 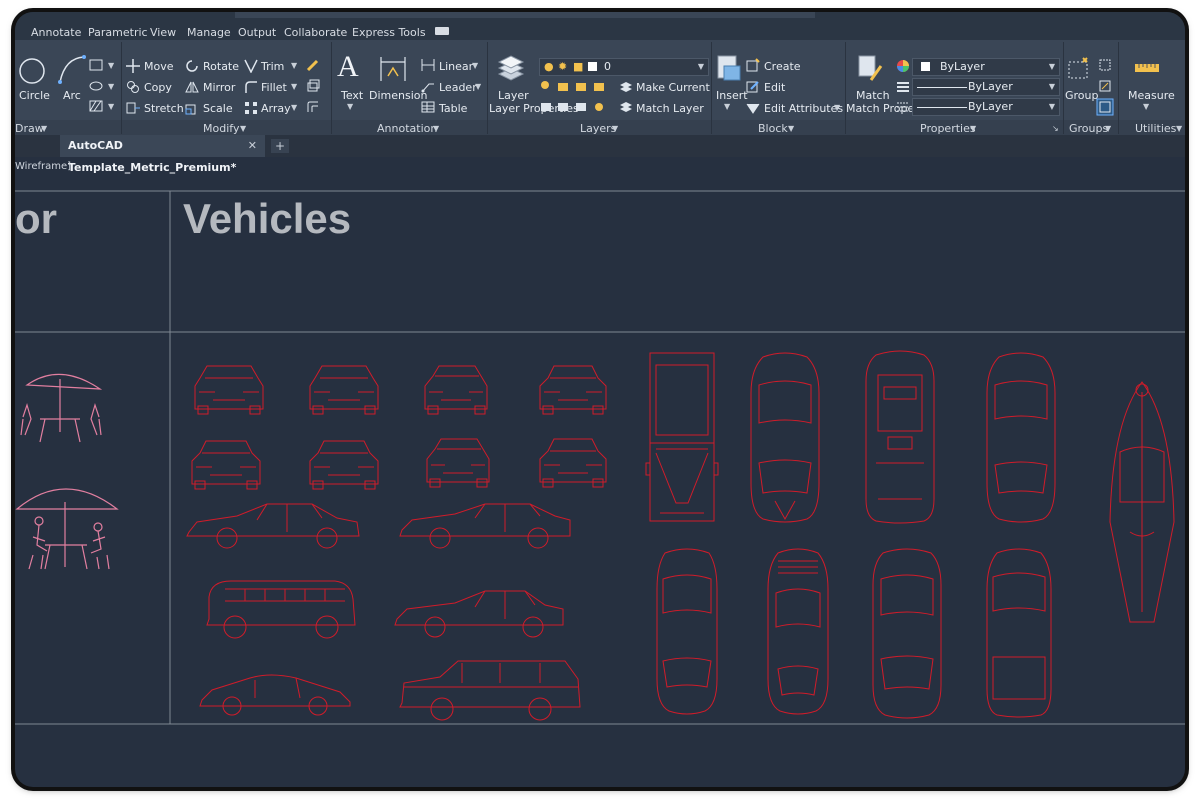 I want to click on linetype-dropdown: ByLayer ▼, so click(x=986, y=107).